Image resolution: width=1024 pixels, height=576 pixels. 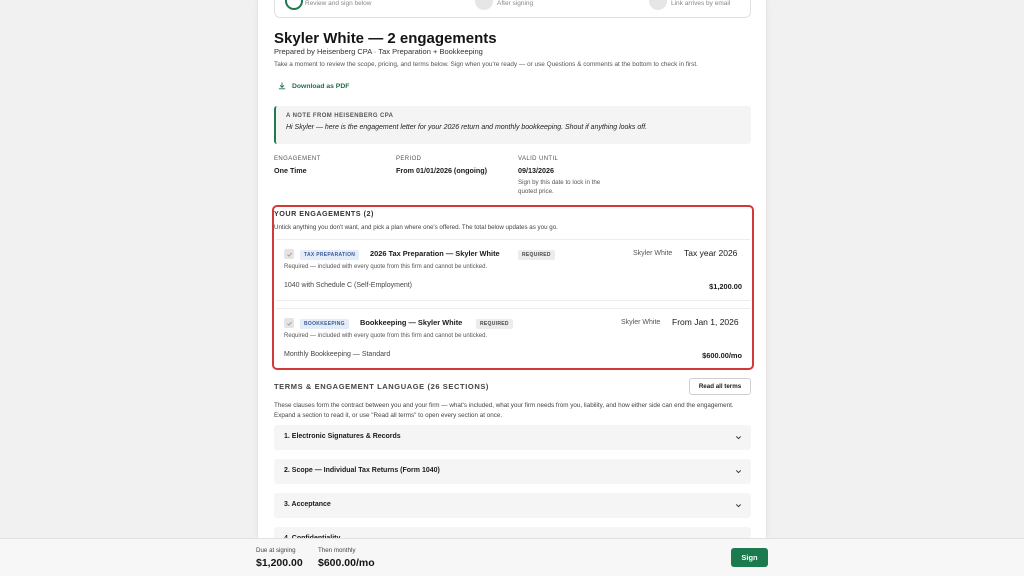 I want to click on download-icon, so click(x=282, y=86).